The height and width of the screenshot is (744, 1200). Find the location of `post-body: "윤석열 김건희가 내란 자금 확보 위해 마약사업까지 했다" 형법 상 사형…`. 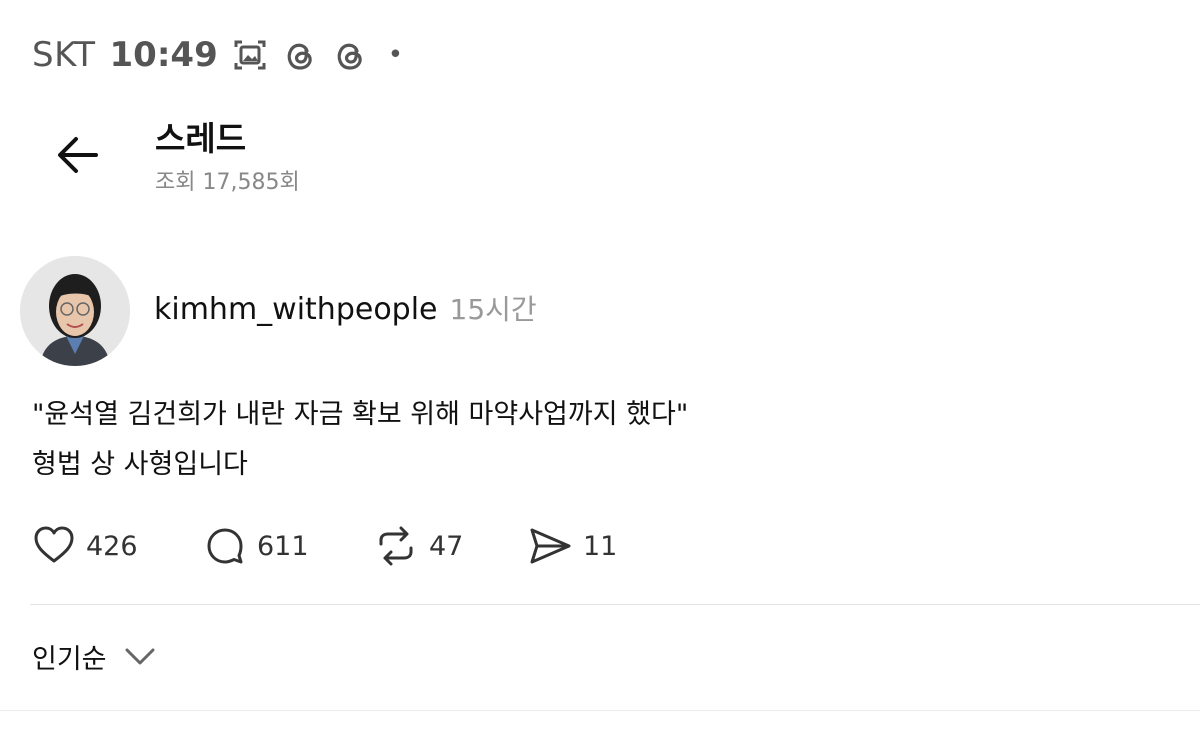

post-body: "윤석열 김건희가 내란 자금 확보 위해 마약사업까지 했다" 형법 상 사형… is located at coordinates (592, 440).